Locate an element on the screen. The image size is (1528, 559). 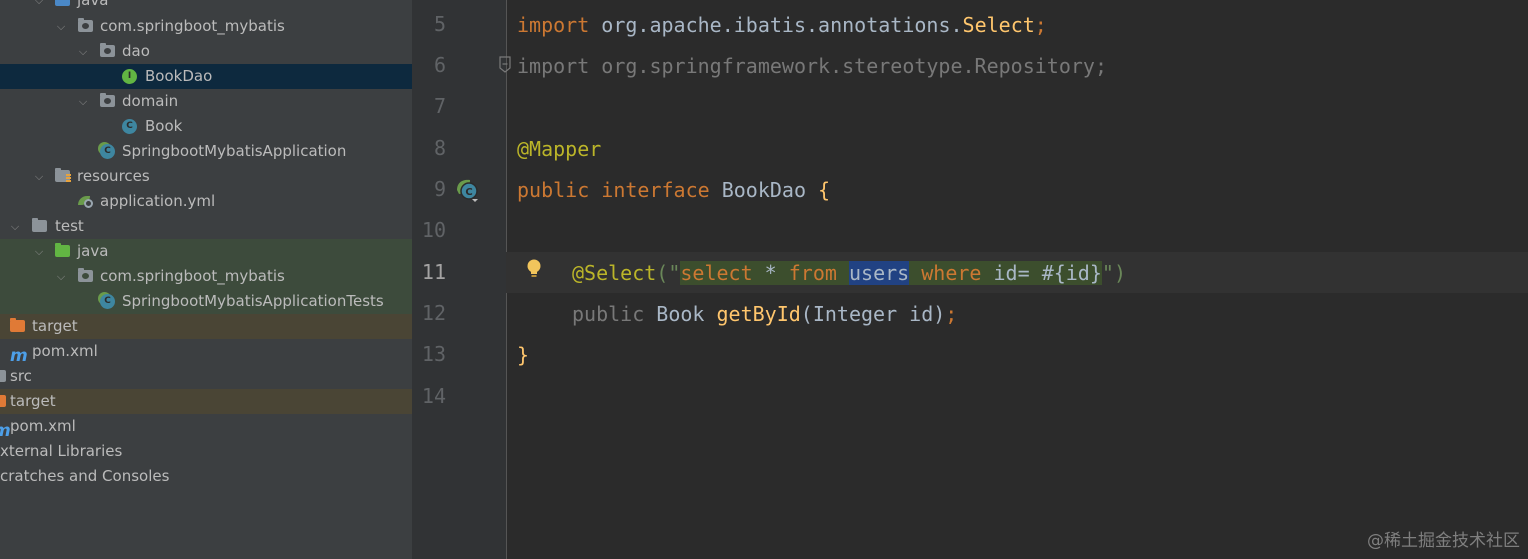
mybatis-mapper-gutter-icon: C is located at coordinates (468, 190).